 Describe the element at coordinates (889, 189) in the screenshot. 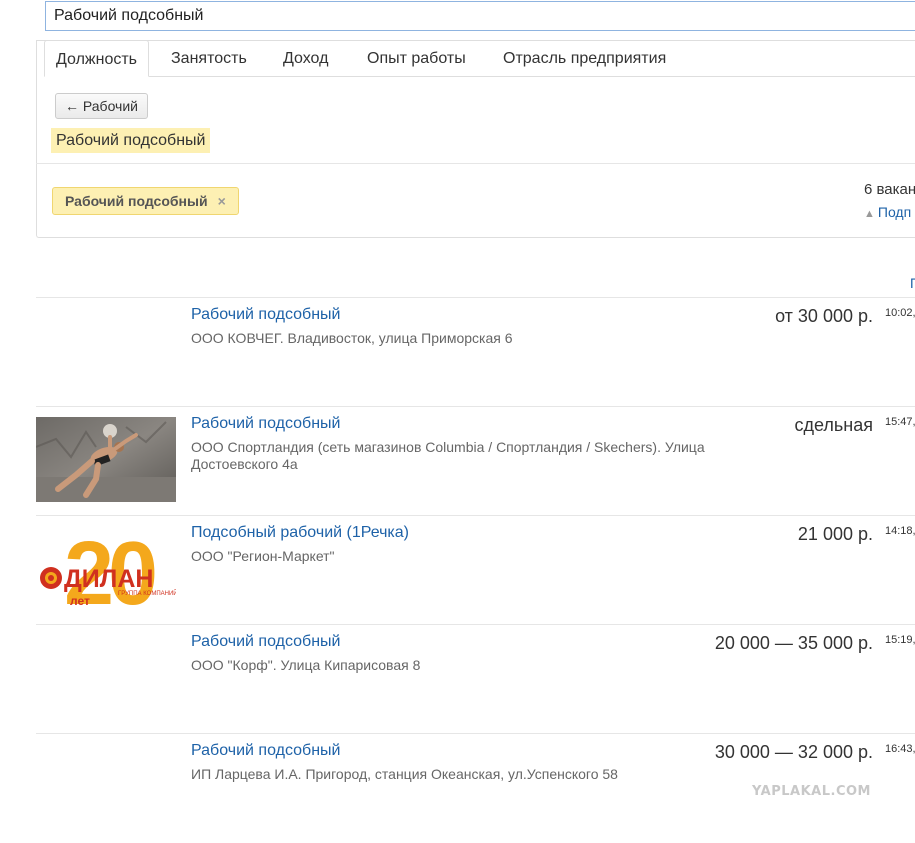

I see `vacancy-count: 6 вакан` at that location.